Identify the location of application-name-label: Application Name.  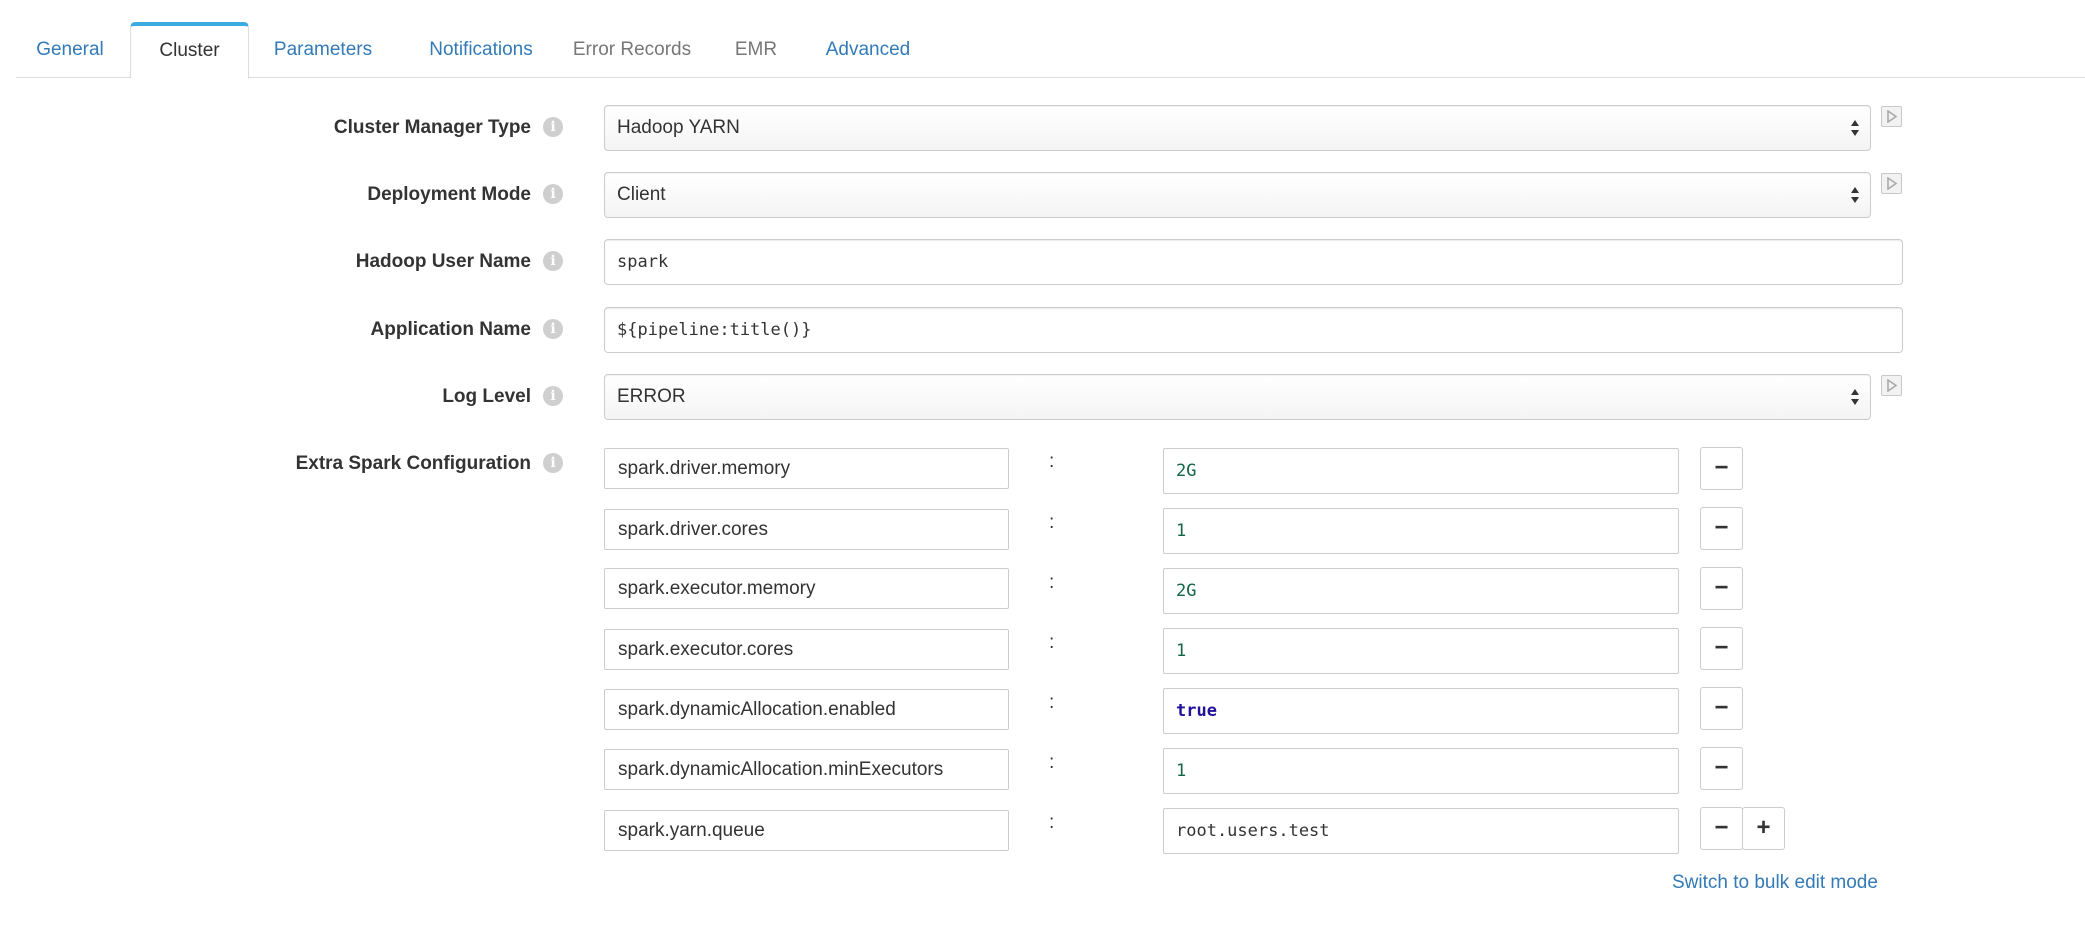
(450, 329).